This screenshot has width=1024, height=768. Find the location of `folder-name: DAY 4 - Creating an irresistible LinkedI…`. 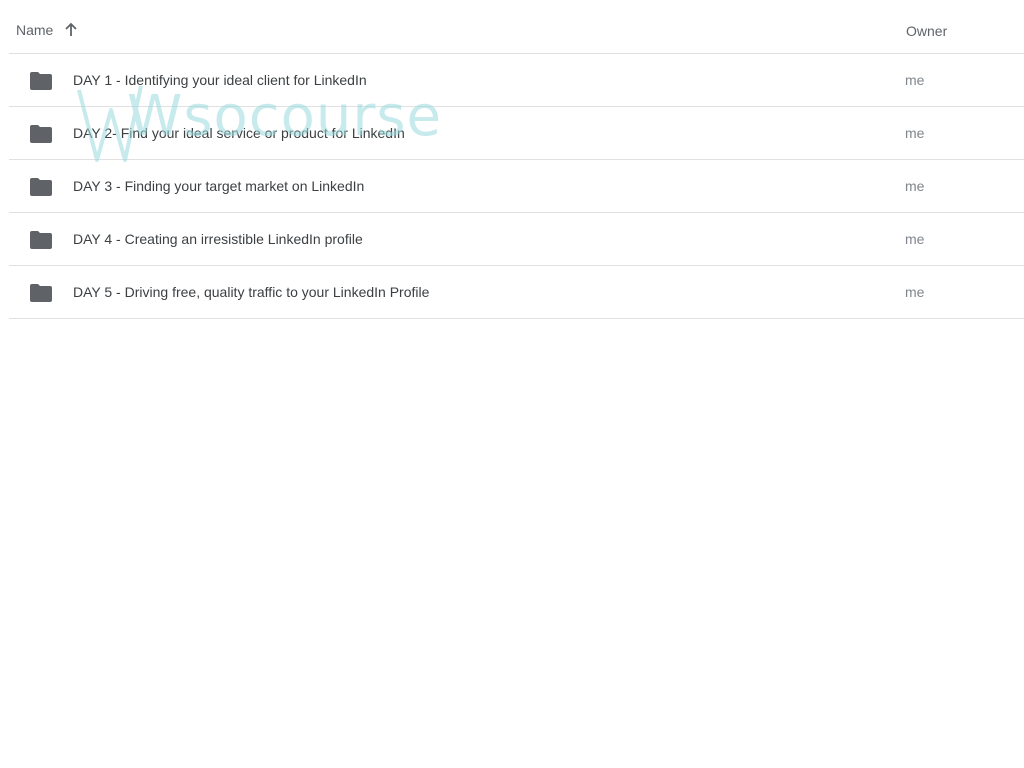

folder-name: DAY 4 - Creating an irresistible LinkedI… is located at coordinates (218, 239).